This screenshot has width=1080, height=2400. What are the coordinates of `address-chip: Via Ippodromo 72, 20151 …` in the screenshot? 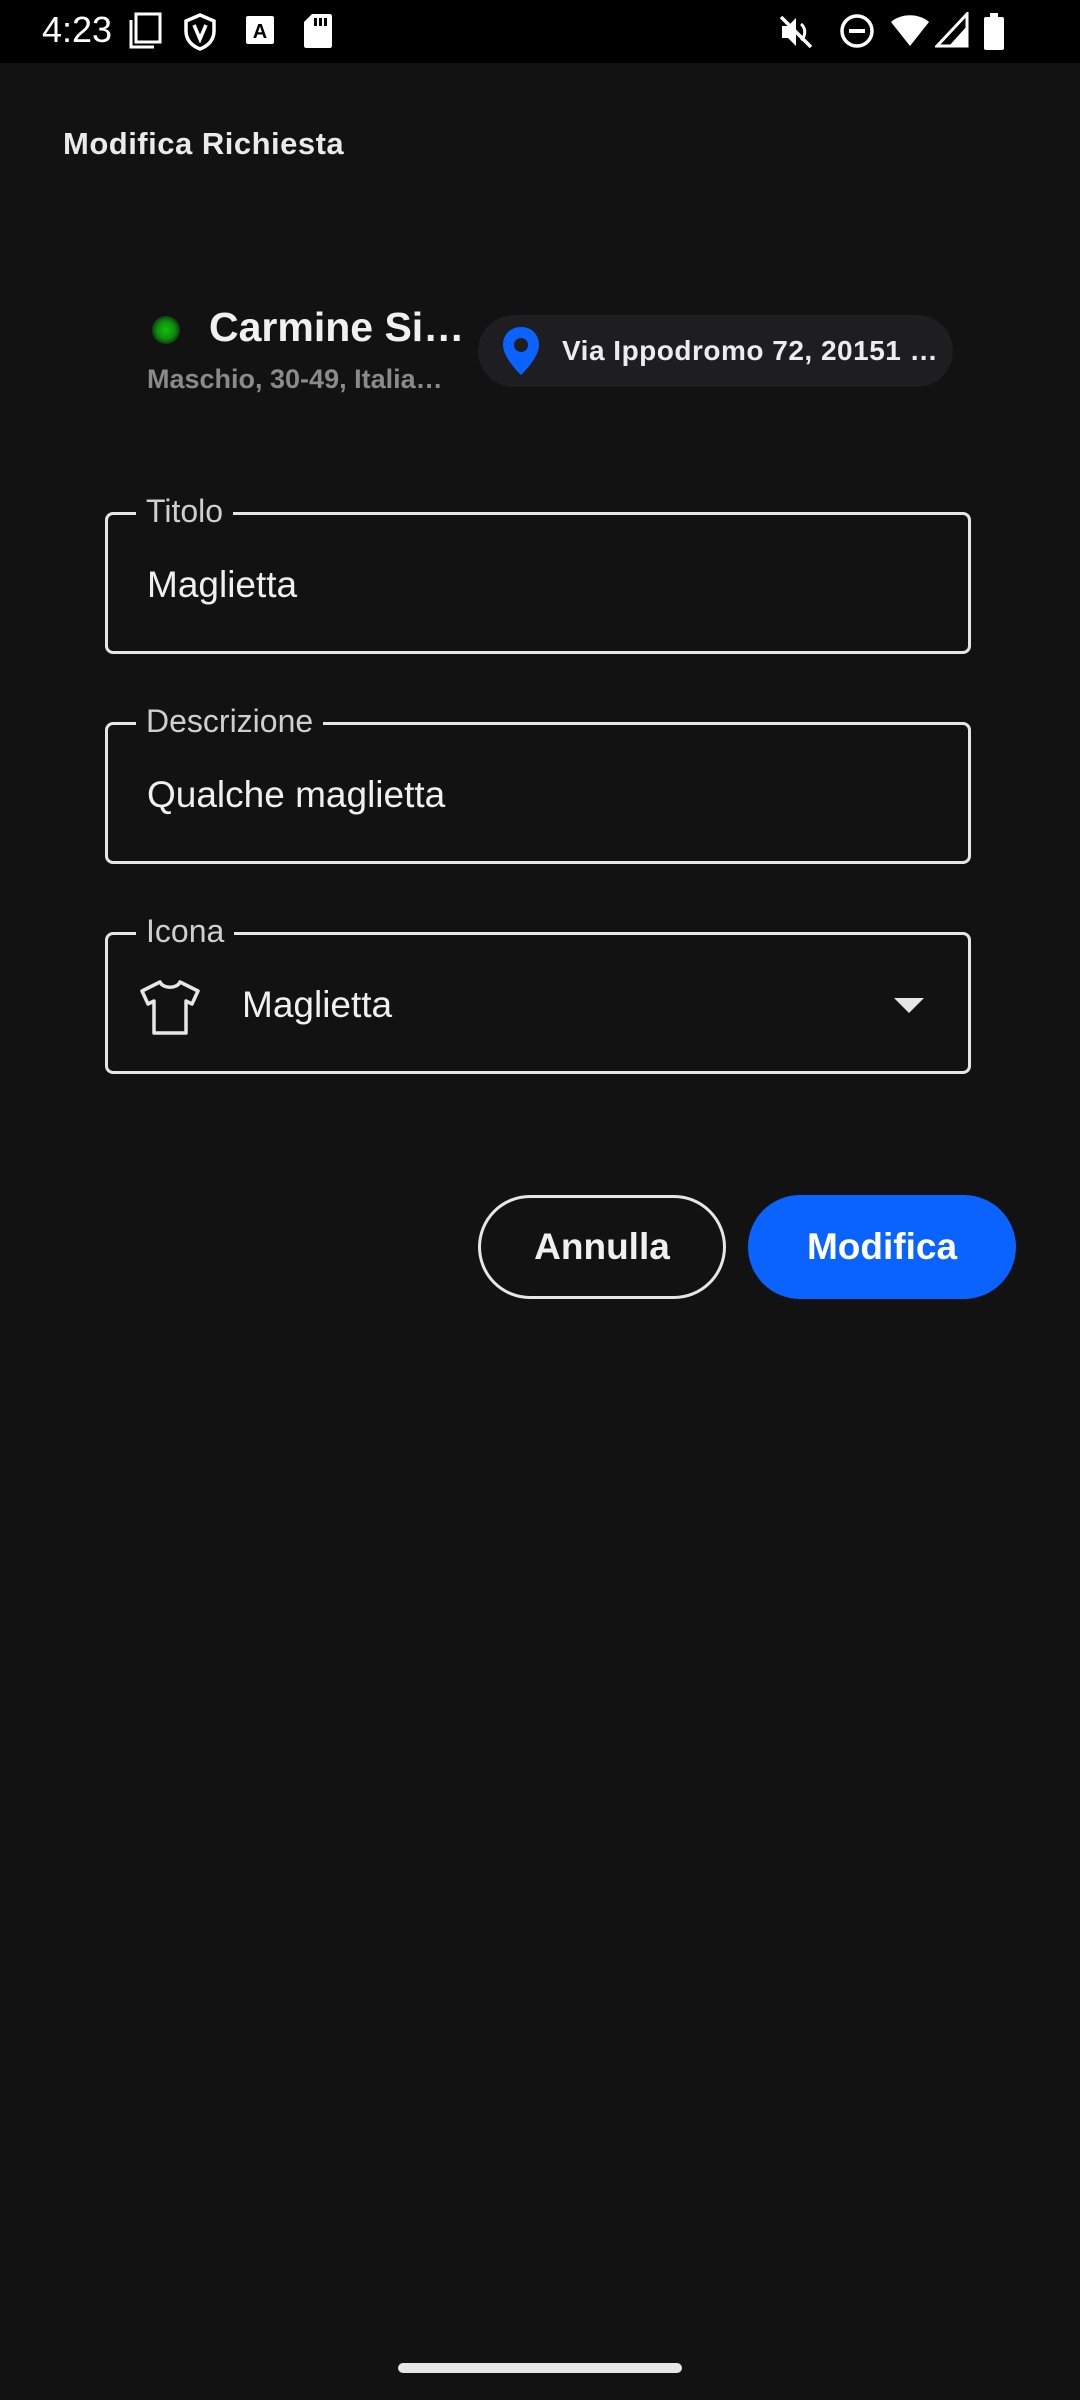 It's located at (715, 351).